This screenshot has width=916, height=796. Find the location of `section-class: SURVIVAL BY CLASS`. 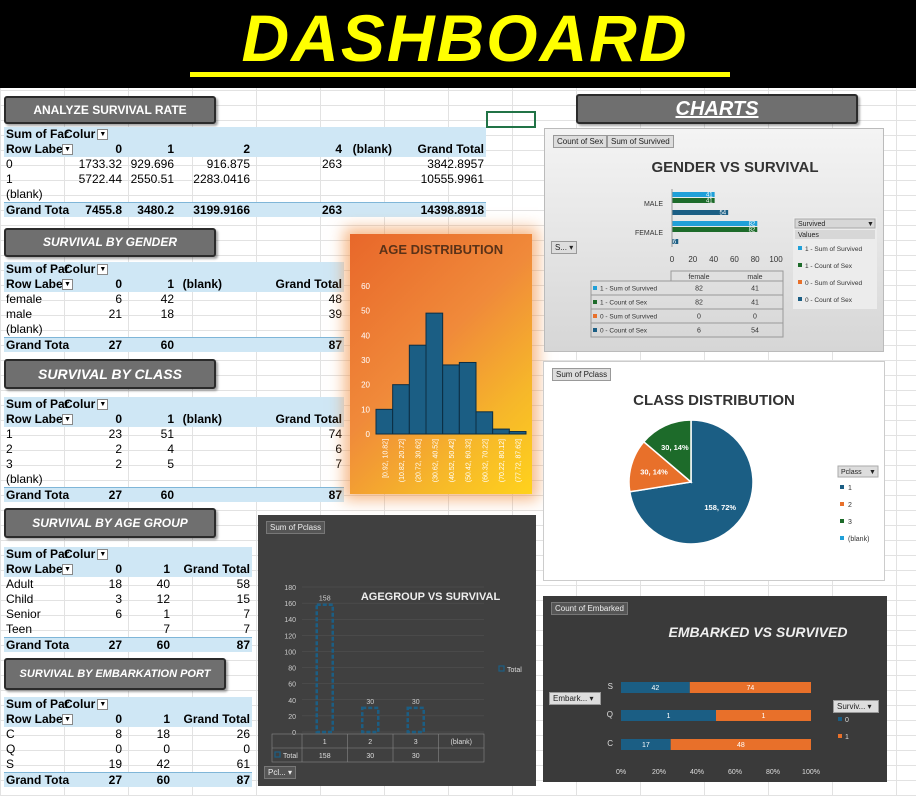

section-class: SURVIVAL BY CLASS is located at coordinates (110, 374).